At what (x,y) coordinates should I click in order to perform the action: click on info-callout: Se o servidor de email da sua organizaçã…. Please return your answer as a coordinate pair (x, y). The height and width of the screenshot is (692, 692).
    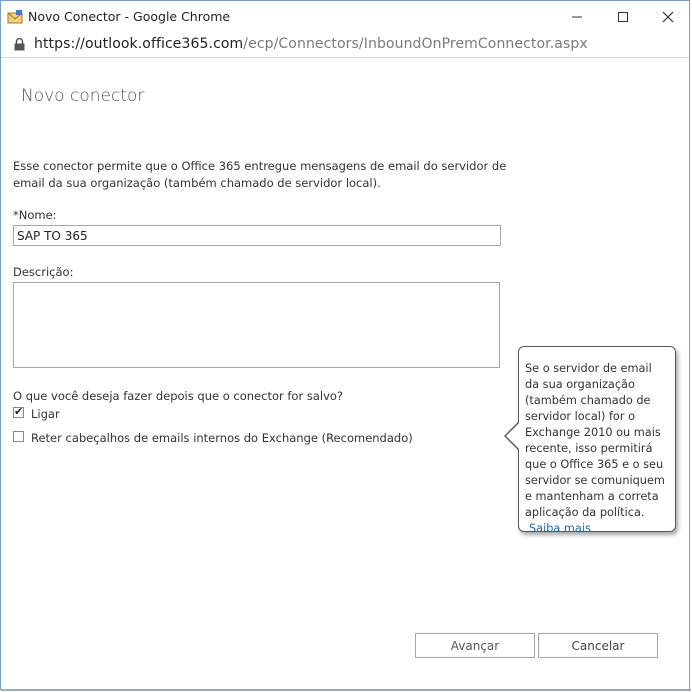
    Looking at the image, I should click on (597, 440).